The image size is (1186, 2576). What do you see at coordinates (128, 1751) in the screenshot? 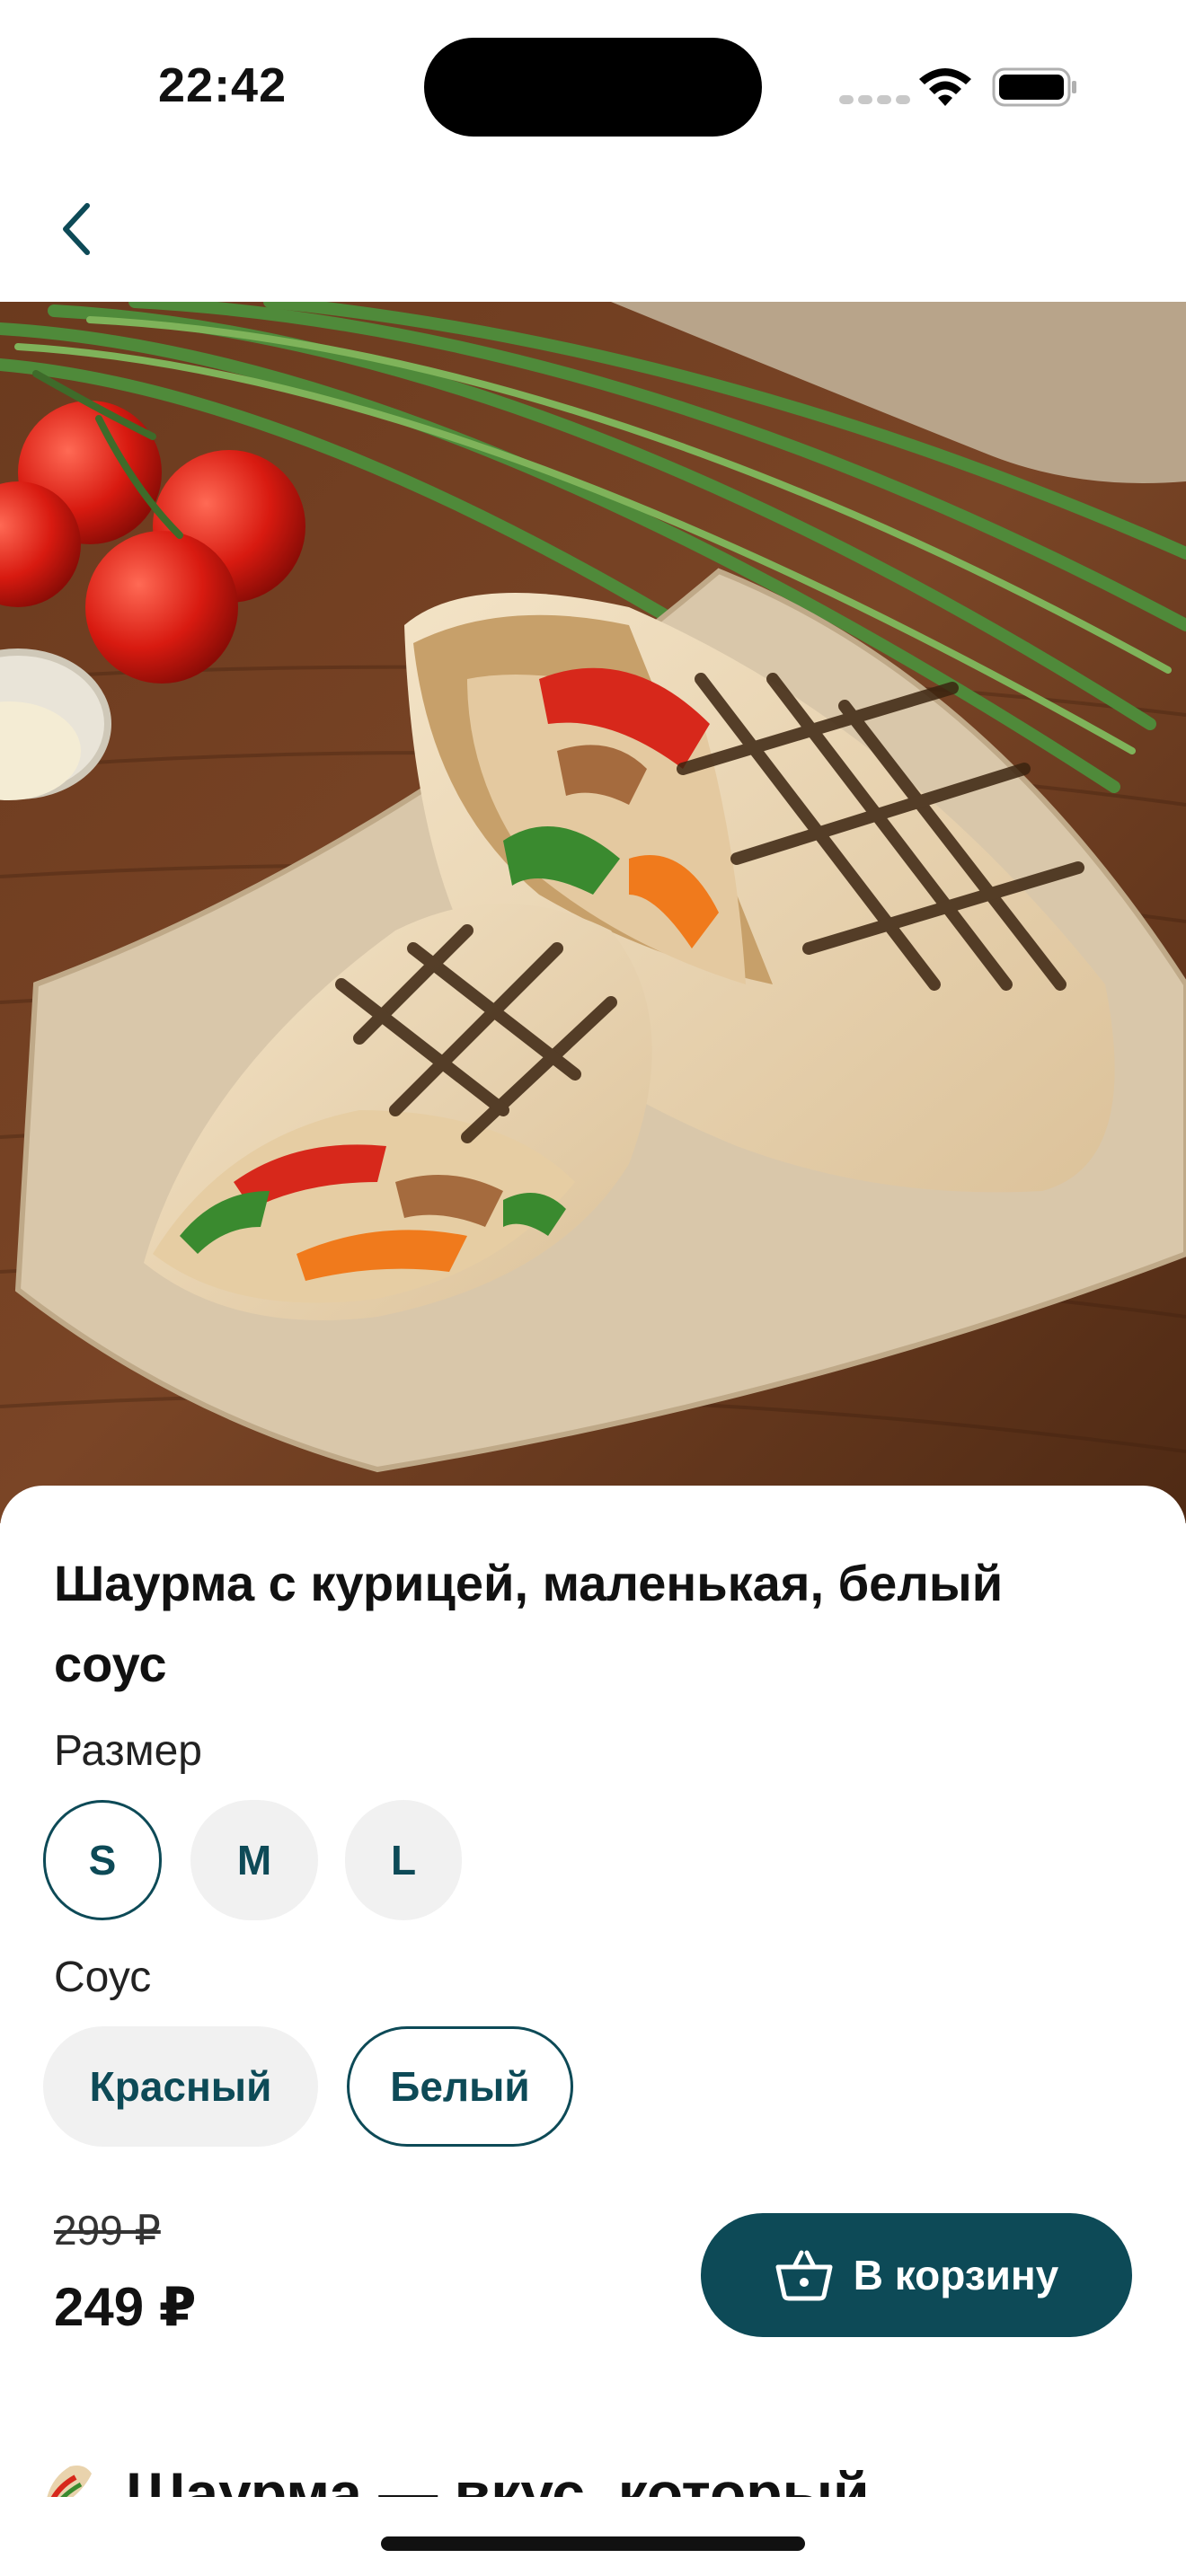
I see `size-label: Размер` at bounding box center [128, 1751].